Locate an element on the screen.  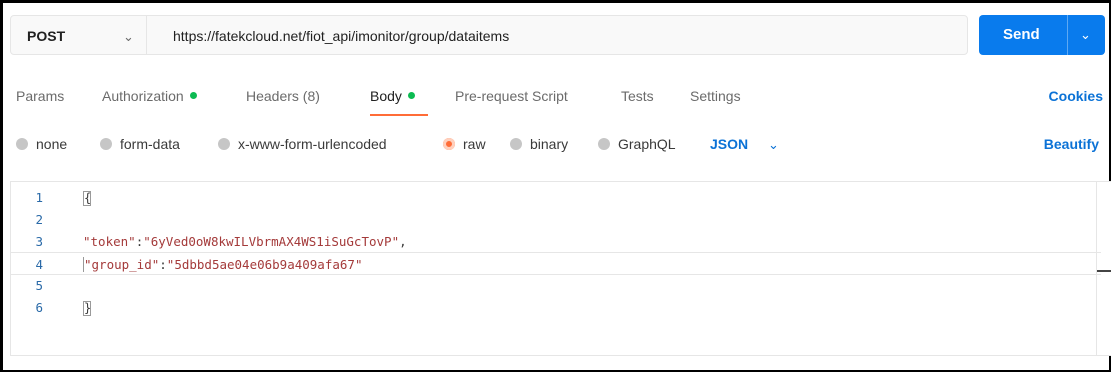
tab-label: Body is located at coordinates (386, 96).